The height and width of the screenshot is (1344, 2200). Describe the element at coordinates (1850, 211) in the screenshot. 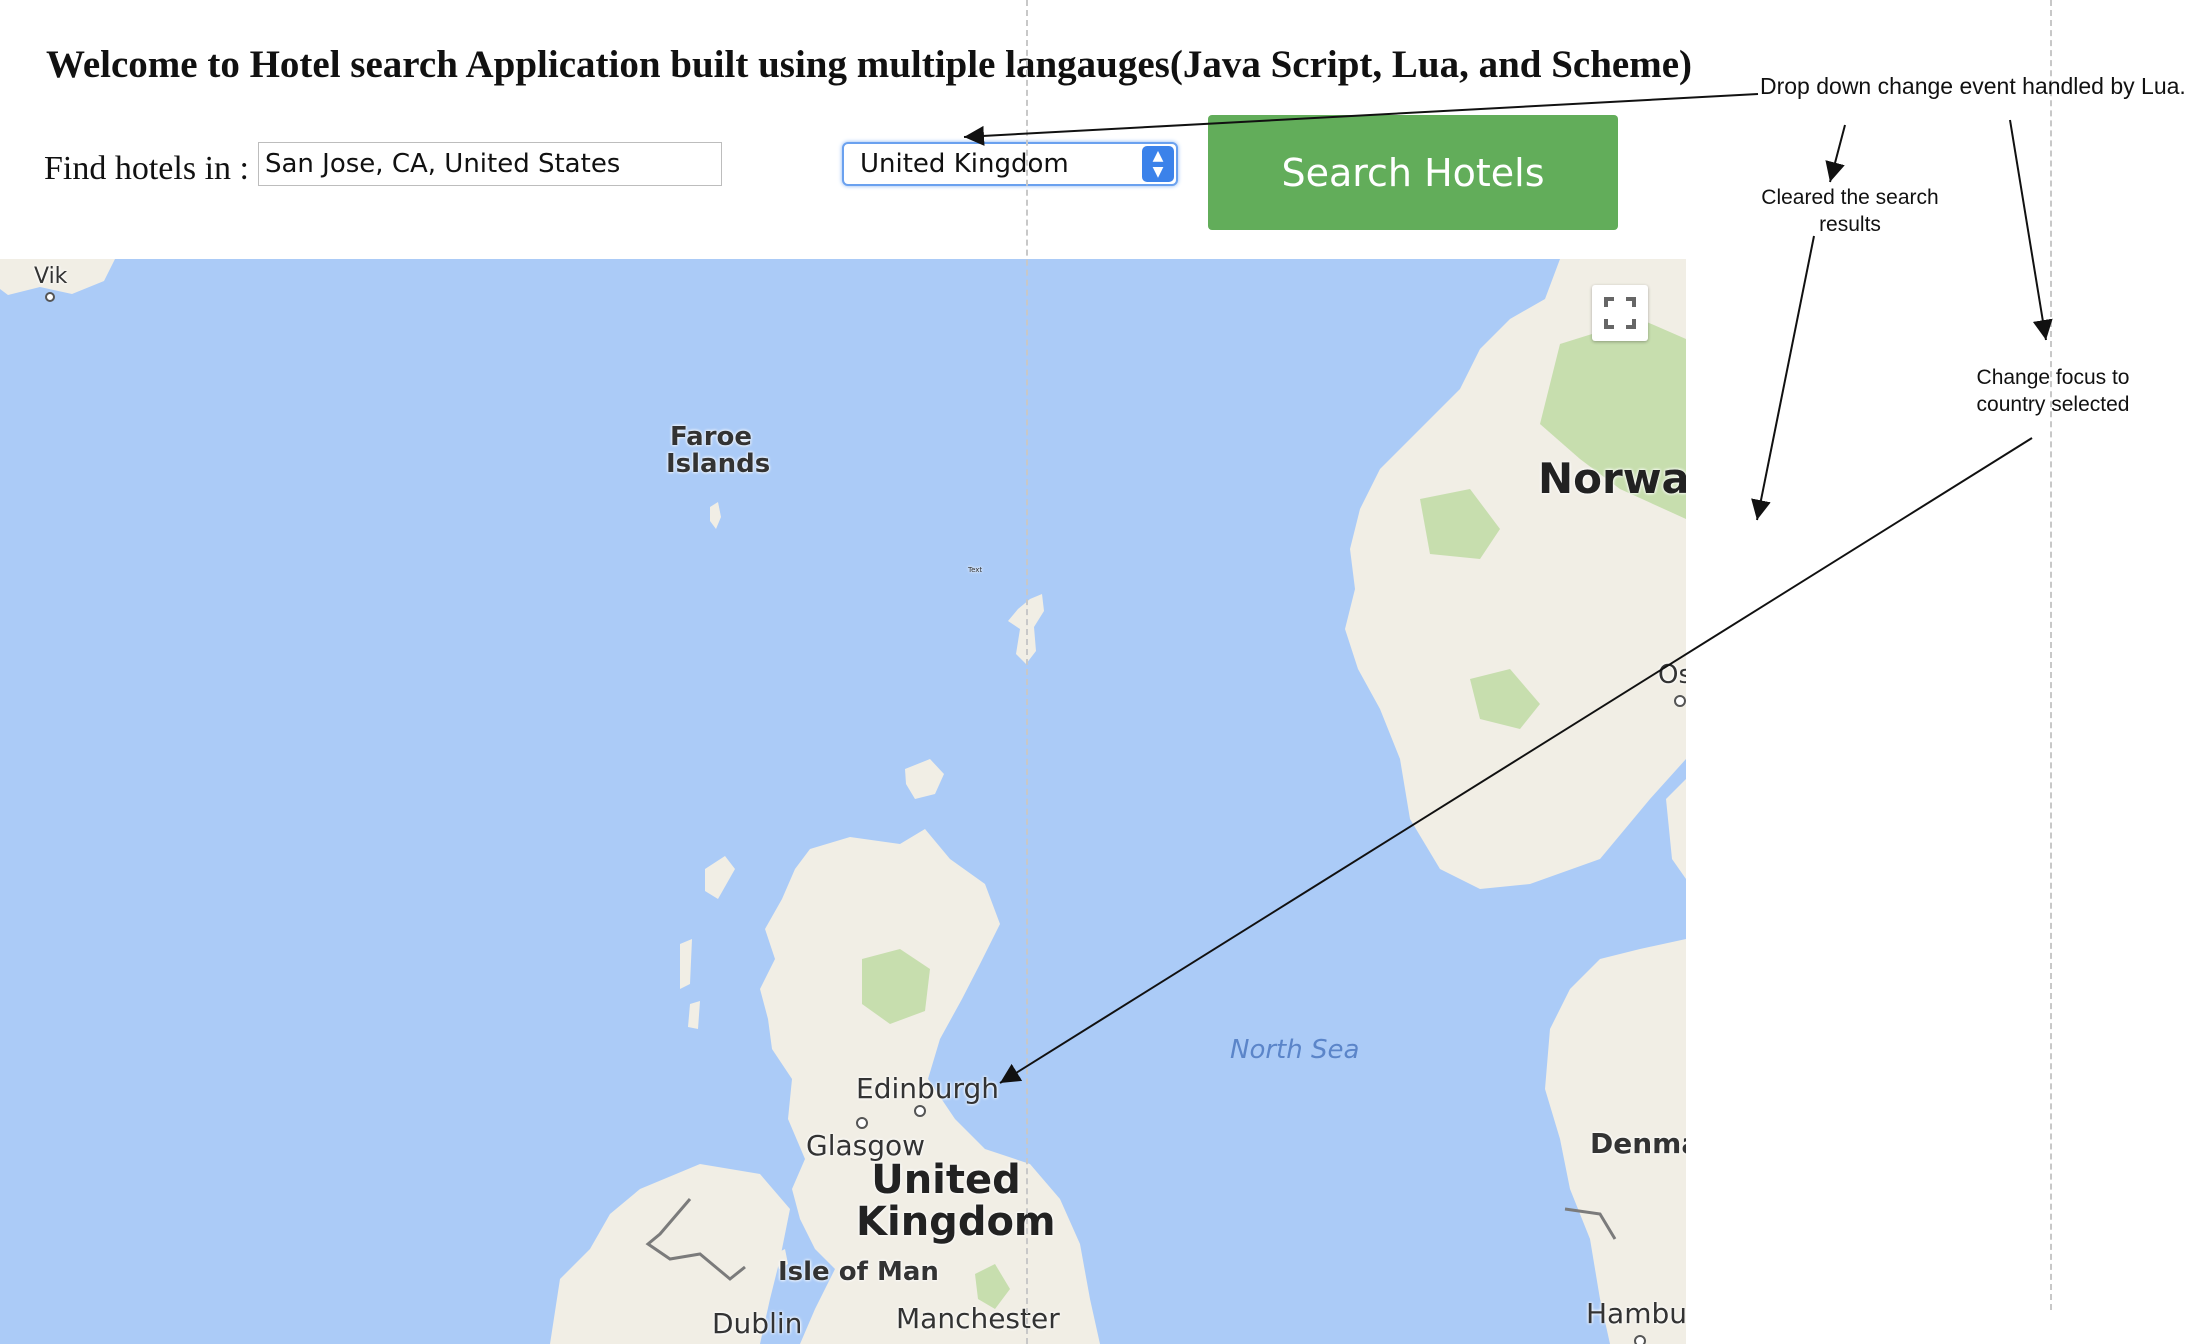

I see `annotation-cleared-results: Cleared the search results` at that location.